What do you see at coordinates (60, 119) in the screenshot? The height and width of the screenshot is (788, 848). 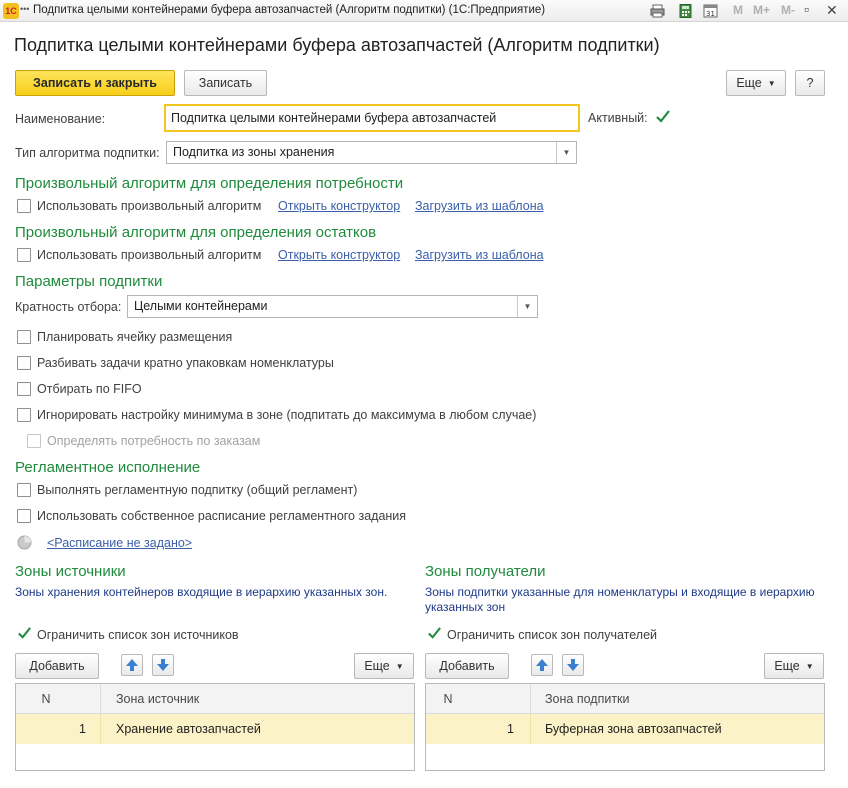 I see `name-label: Наименование:` at bounding box center [60, 119].